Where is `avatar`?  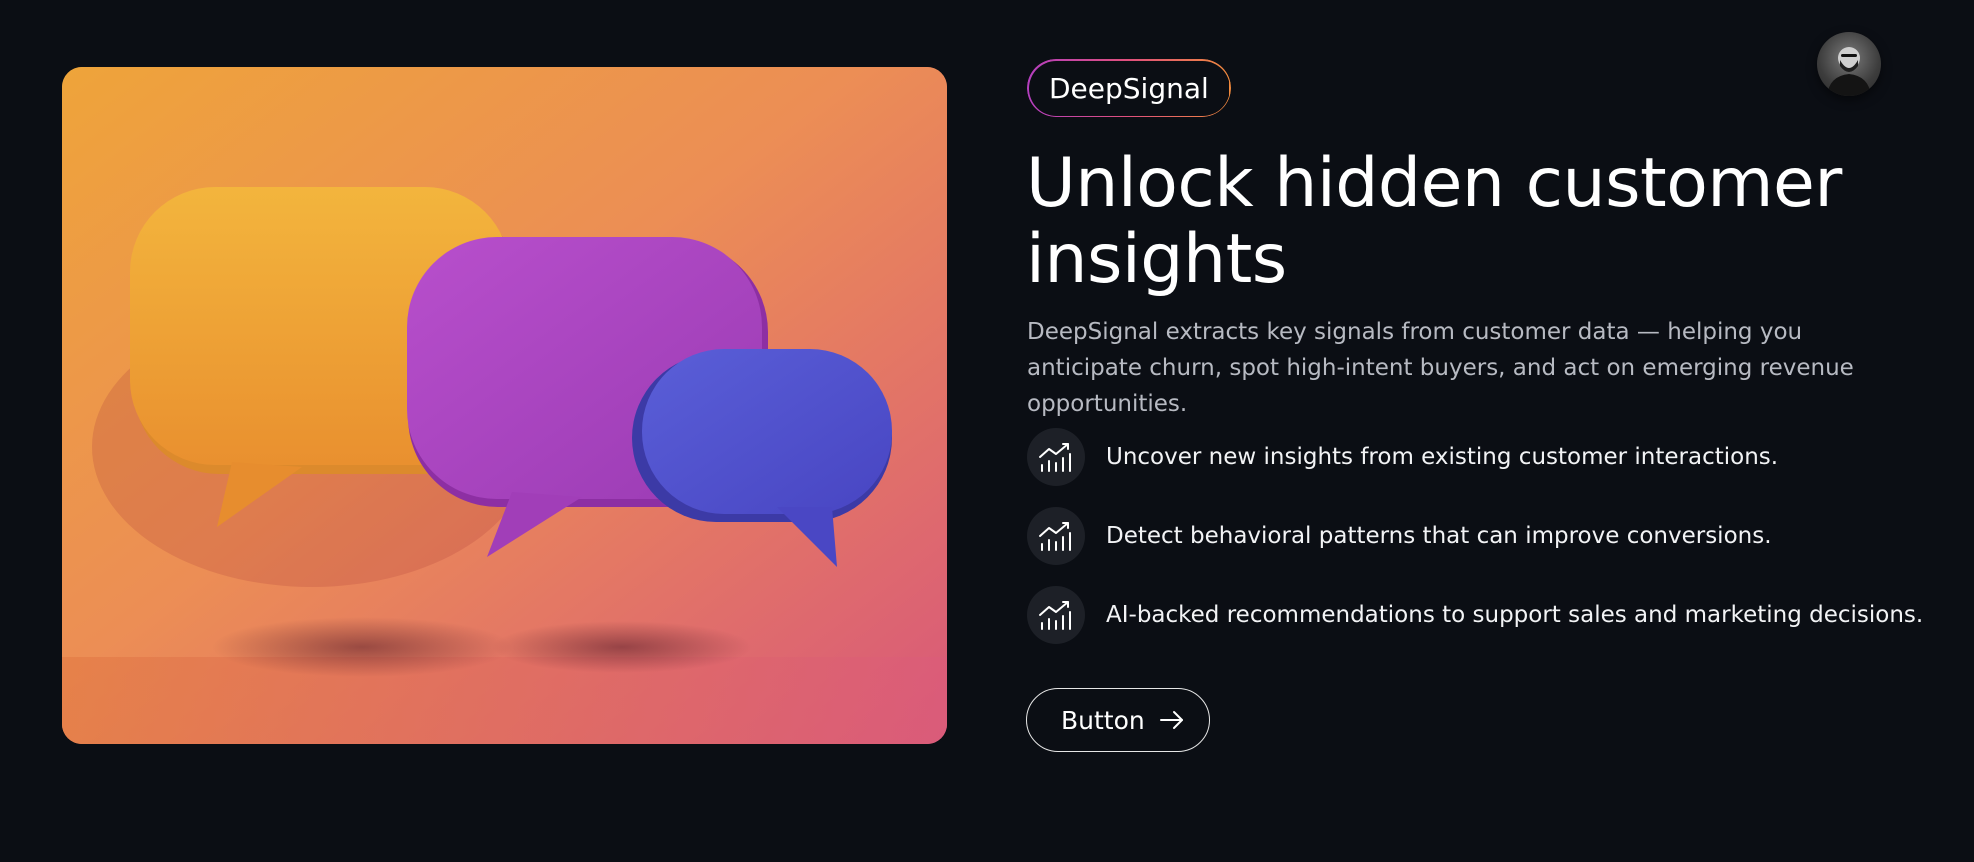
avatar is located at coordinates (1849, 64).